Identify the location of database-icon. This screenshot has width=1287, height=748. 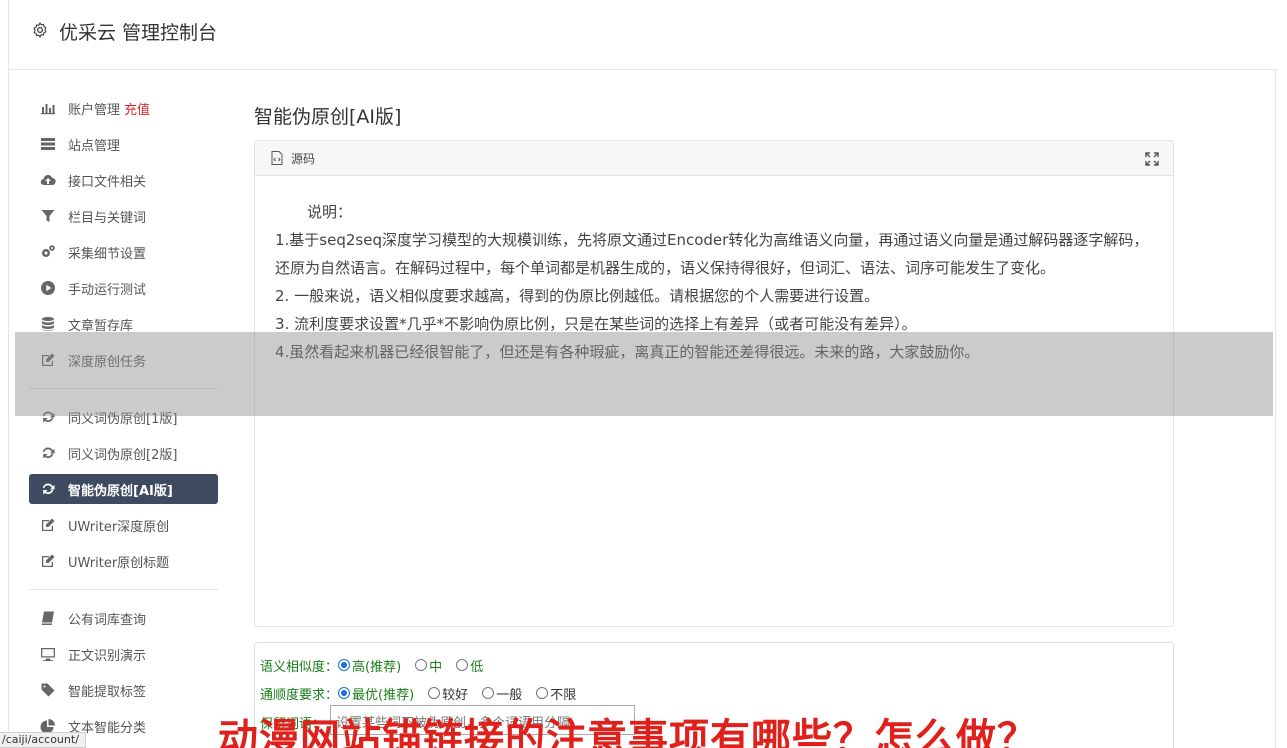
(48, 324).